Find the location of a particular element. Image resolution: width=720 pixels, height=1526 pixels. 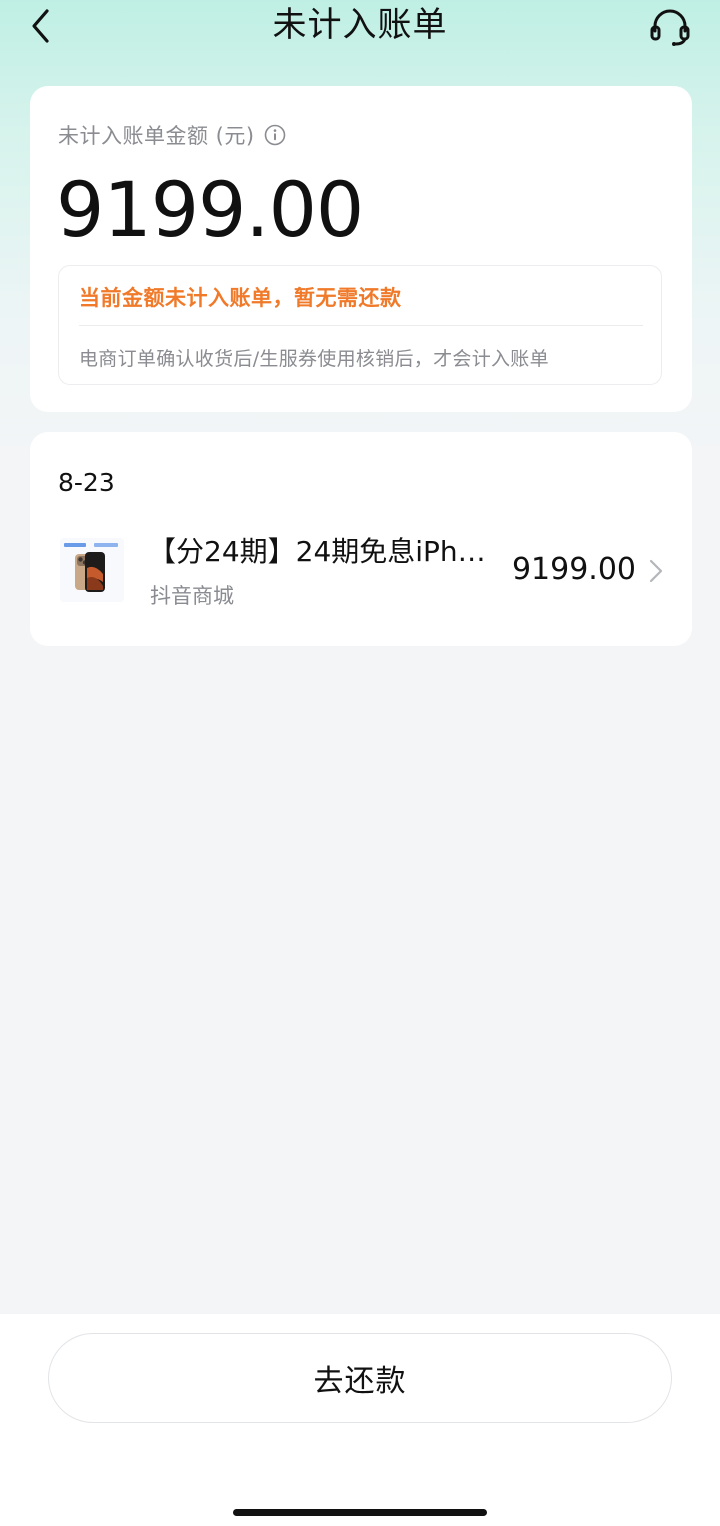

repay-button: 去还款 is located at coordinates (360, 1378).